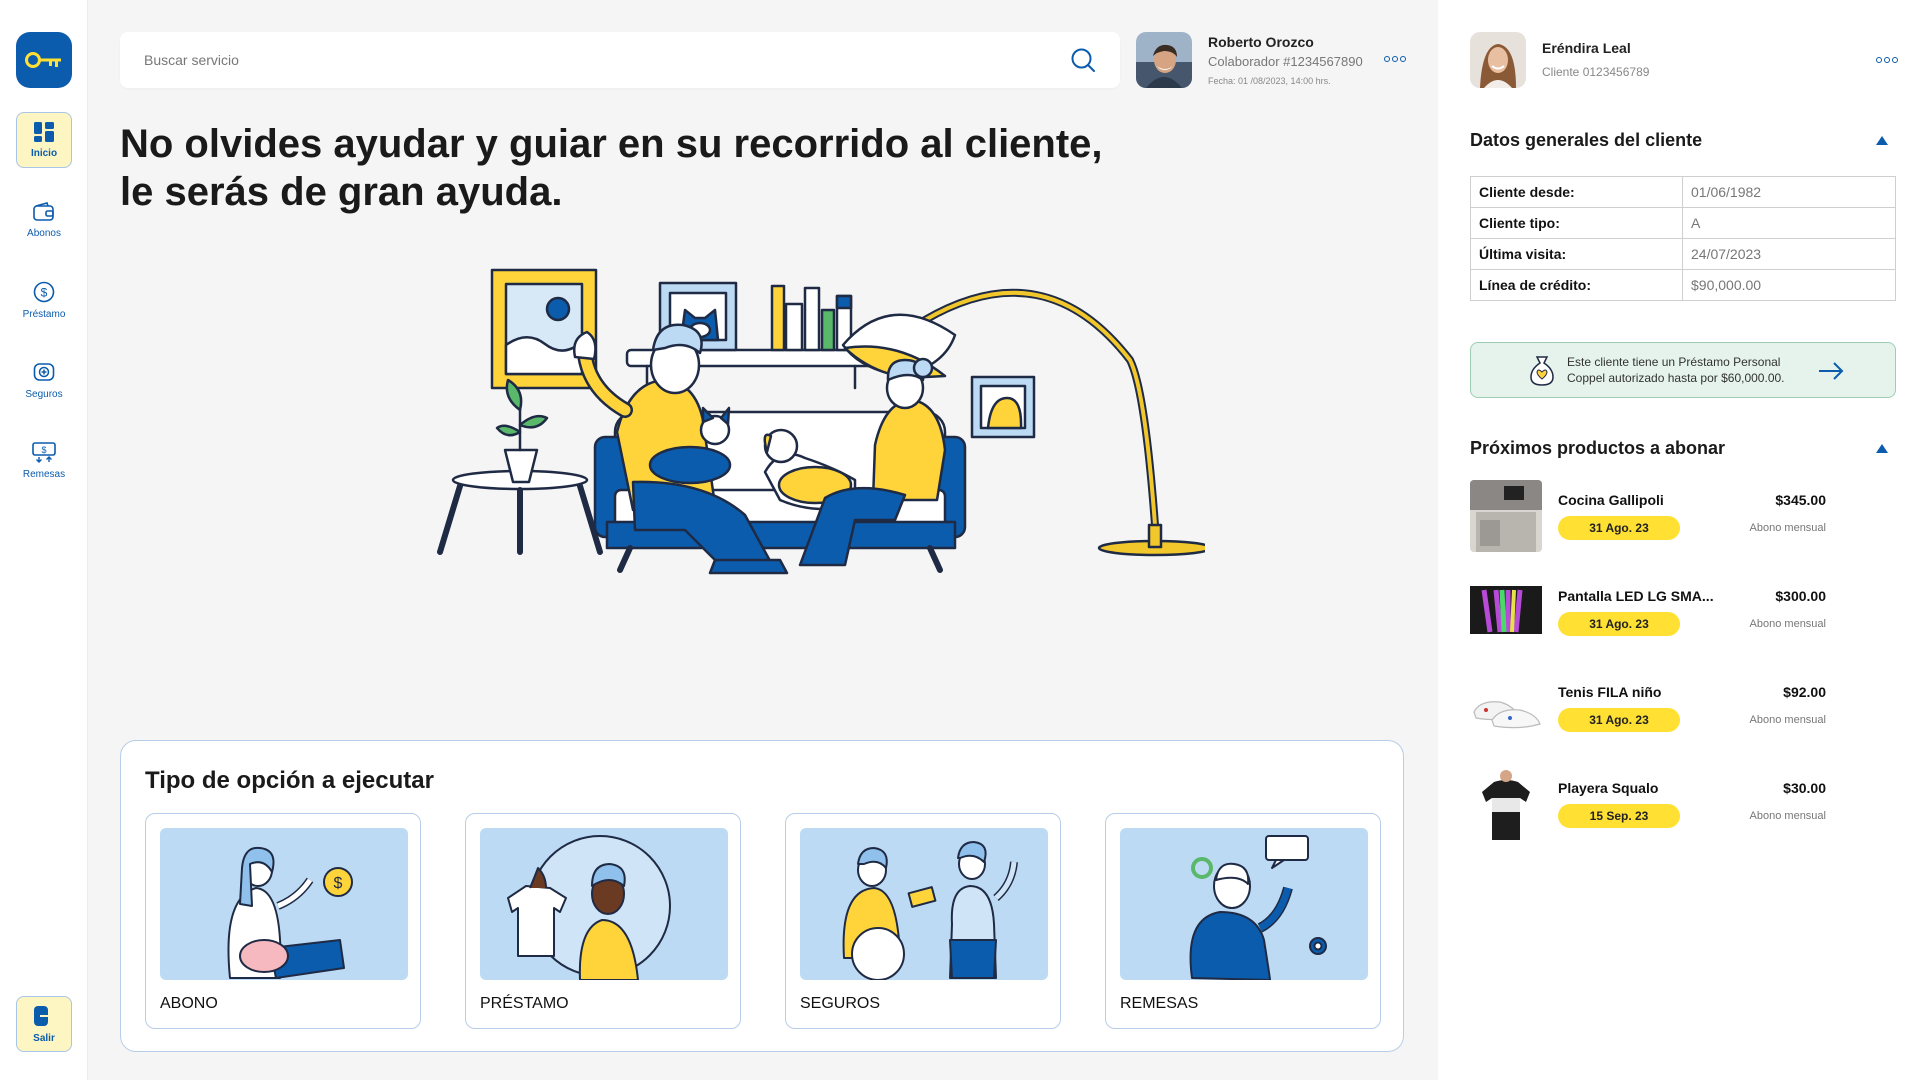  What do you see at coordinates (924, 904) in the screenshot?
I see `seguros-illustration` at bounding box center [924, 904].